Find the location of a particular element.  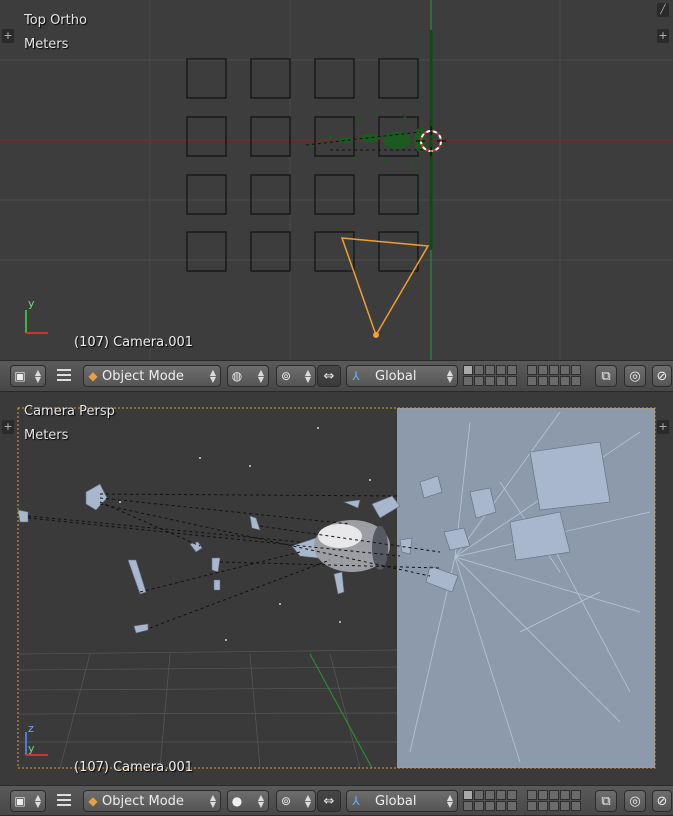

camera-object is located at coordinates (385, 287).